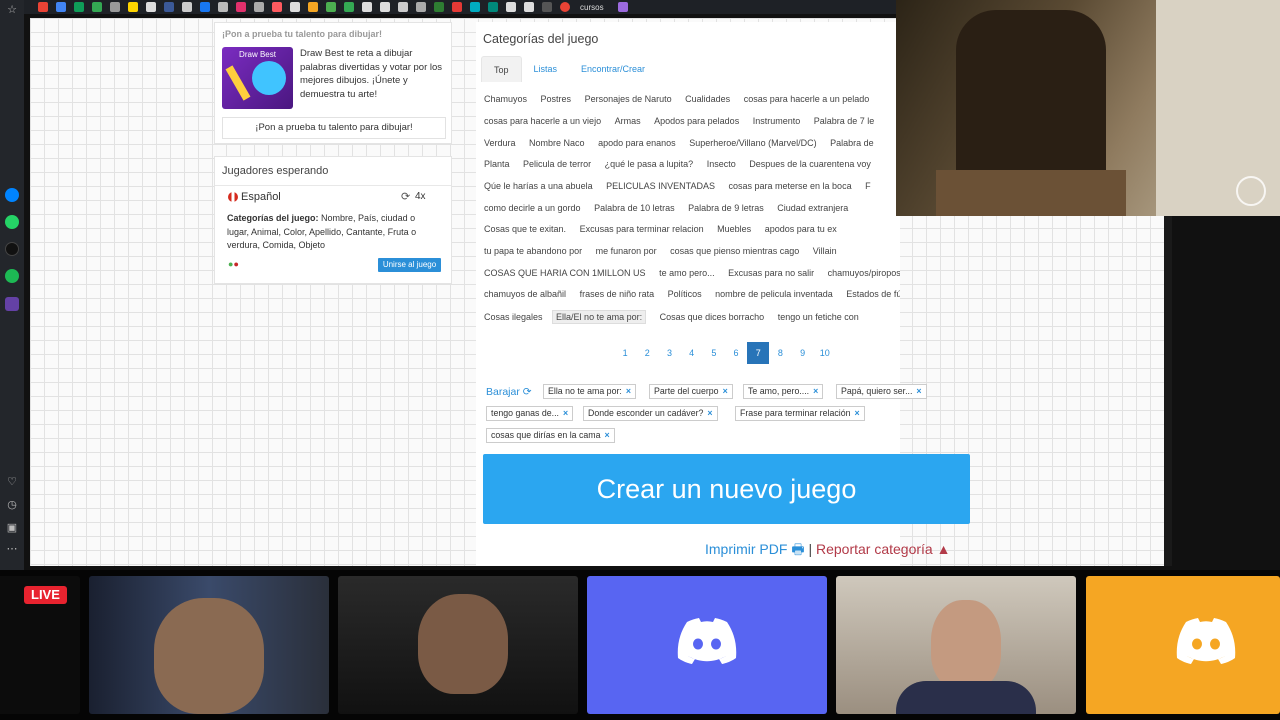 The width and height of the screenshot is (1280, 720). What do you see at coordinates (752, 143) in the screenshot?
I see `category-item: Superheroe/Villano (Marvel/DC)` at bounding box center [752, 143].